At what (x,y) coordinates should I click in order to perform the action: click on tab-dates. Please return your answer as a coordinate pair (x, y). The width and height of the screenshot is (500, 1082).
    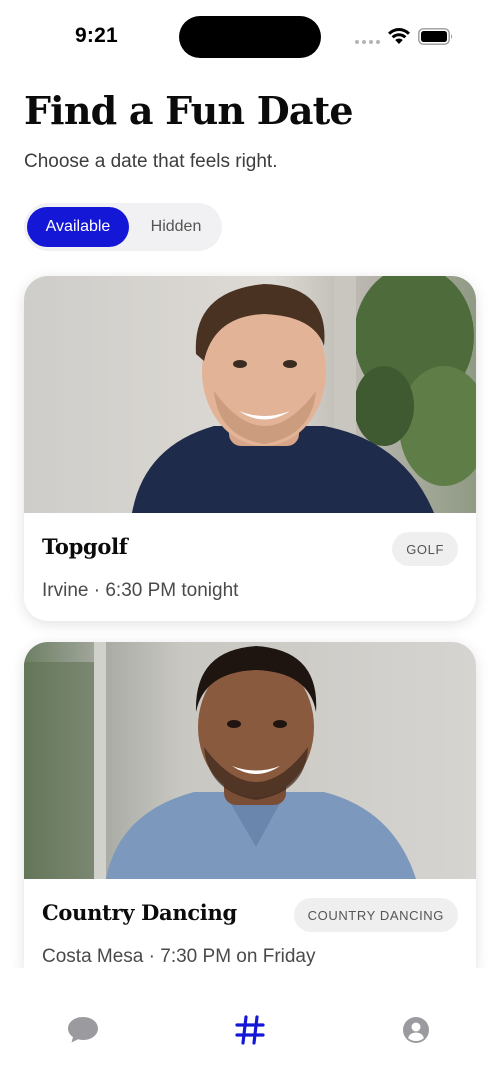
    Looking at the image, I should click on (250, 1030).